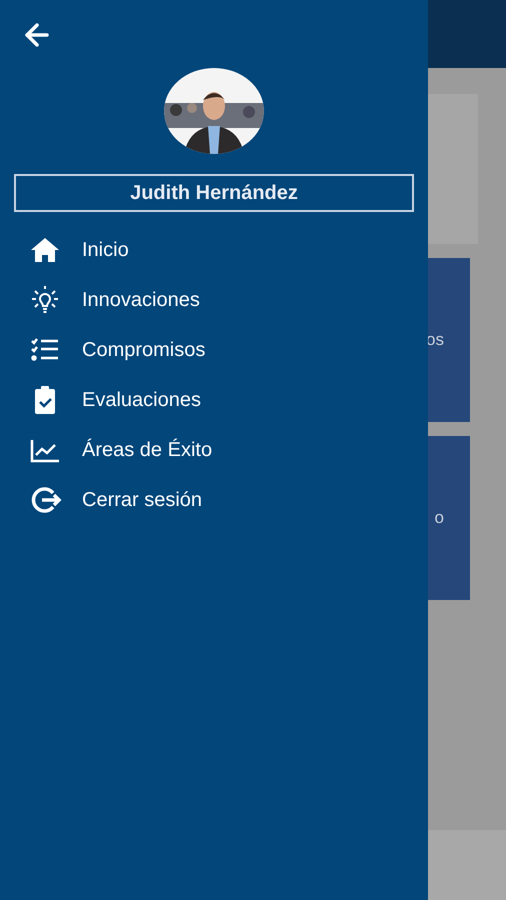  Describe the element at coordinates (208, 249) in the screenshot. I see `menu-item: Inicio` at that location.